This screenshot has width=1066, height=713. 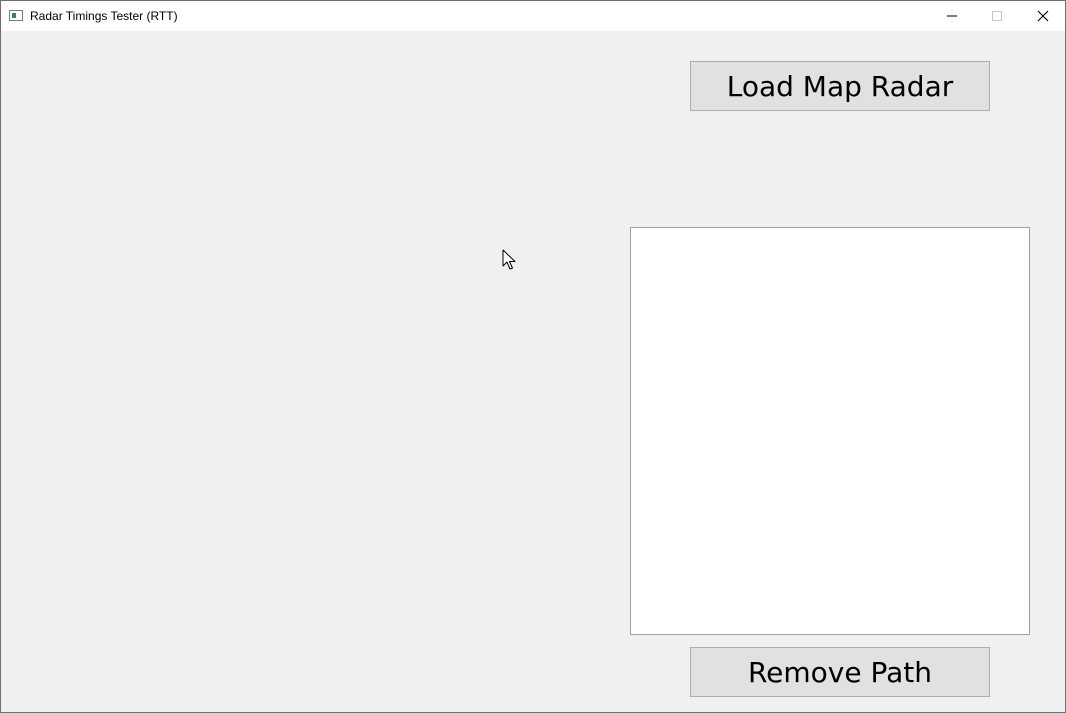 I want to click on window-title: Radar Timings Tester (RTT), so click(x=104, y=16).